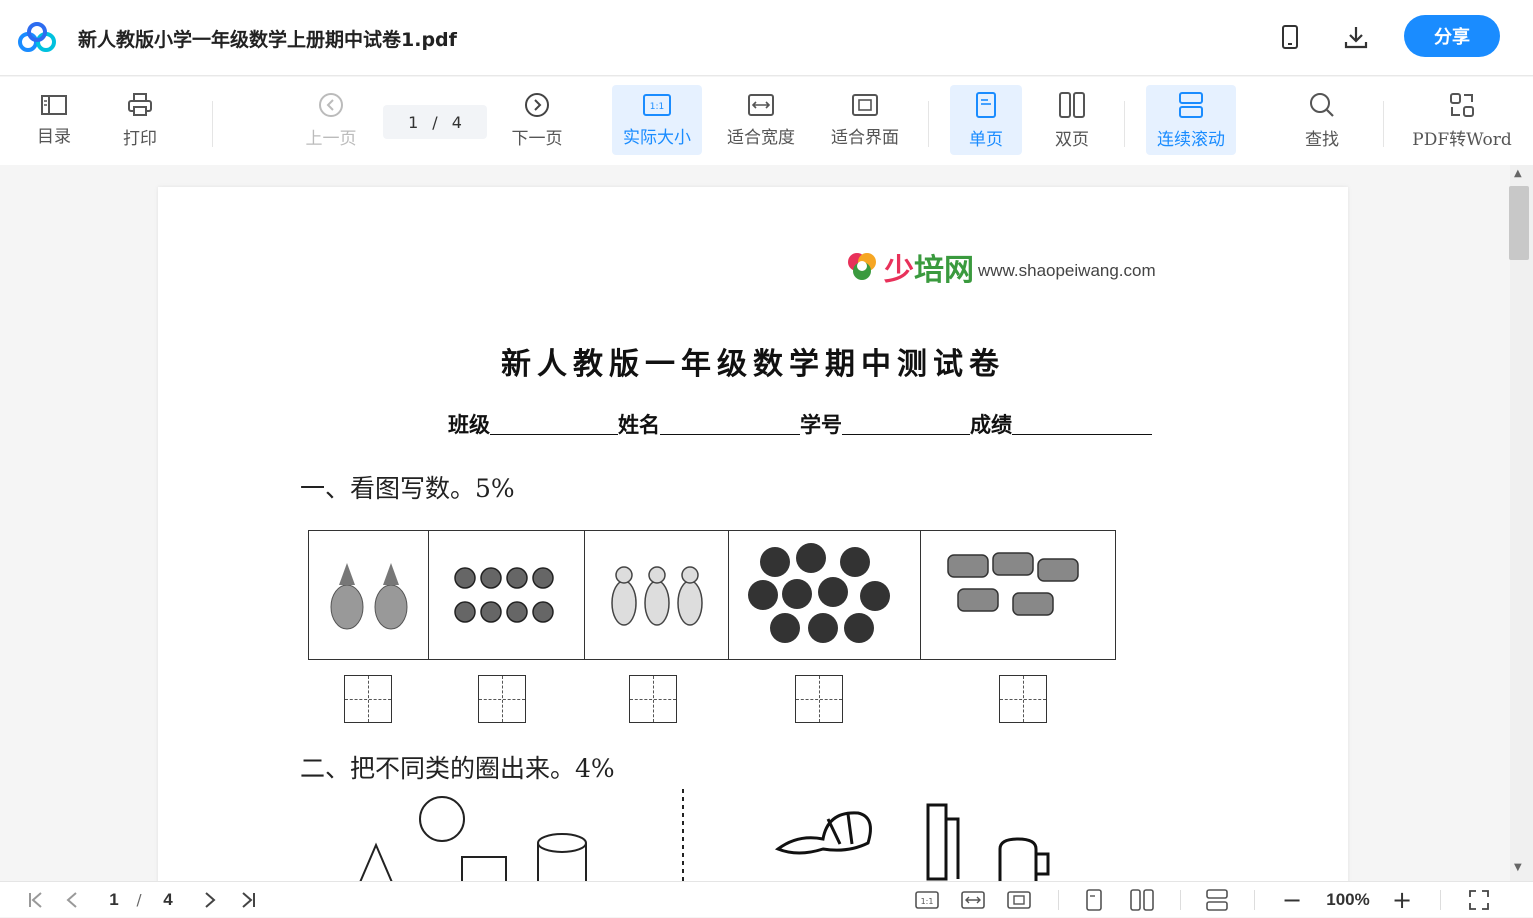 Image resolution: width=1533 pixels, height=918 pixels. Describe the element at coordinates (825, 595) in the screenshot. I see `tomatoes-picture` at that location.